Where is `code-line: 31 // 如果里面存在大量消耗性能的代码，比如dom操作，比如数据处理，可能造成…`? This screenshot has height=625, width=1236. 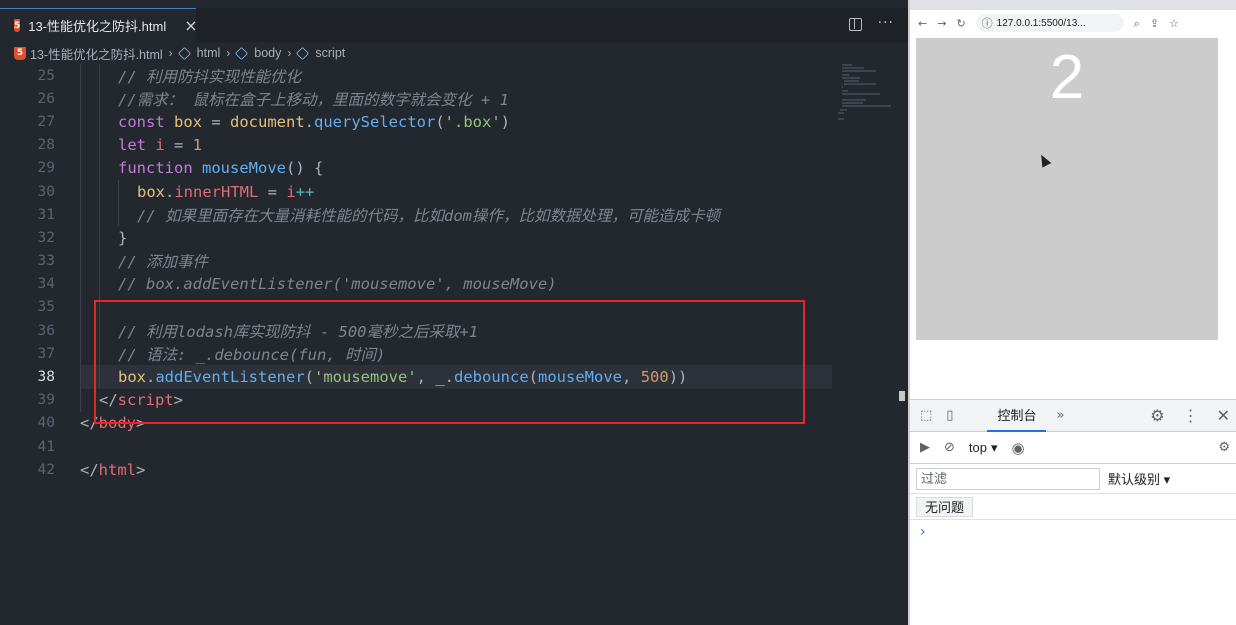
code-line: 31 // 如果里面存在大量消耗性能的代码，比如dom操作，比如数据处理，可能造成… is located at coordinates (454, 215).